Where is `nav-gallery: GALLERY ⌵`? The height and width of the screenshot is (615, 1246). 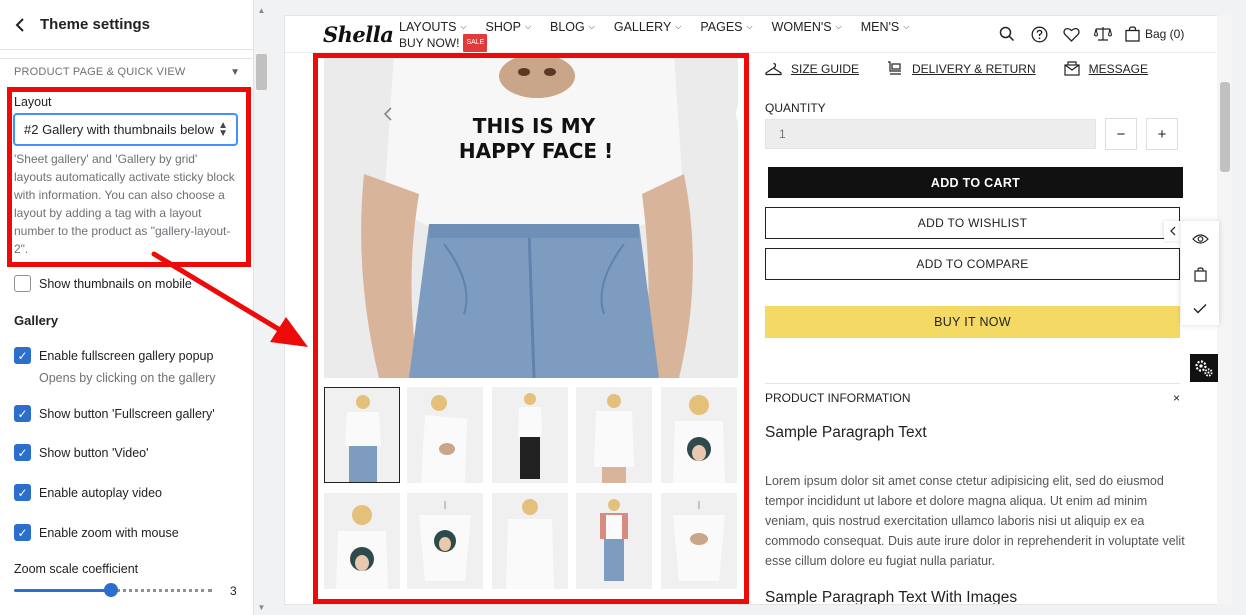 nav-gallery: GALLERY ⌵ is located at coordinates (648, 27).